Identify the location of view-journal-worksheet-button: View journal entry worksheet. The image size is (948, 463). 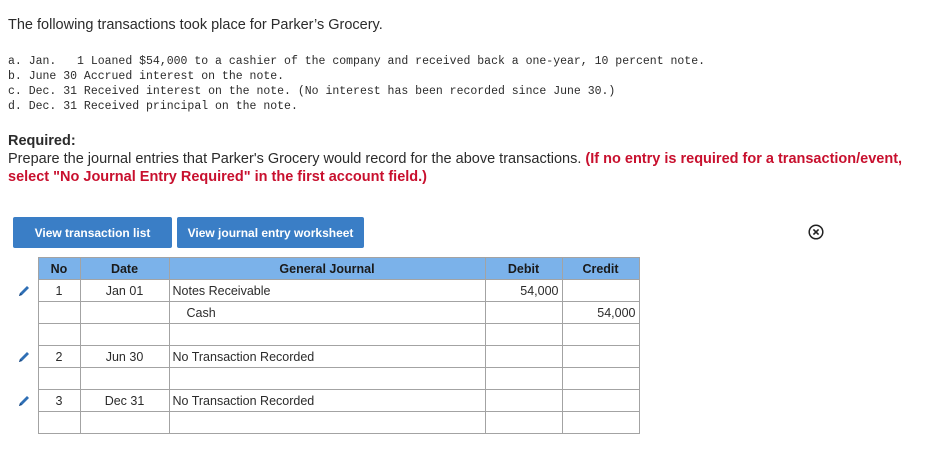
(270, 232).